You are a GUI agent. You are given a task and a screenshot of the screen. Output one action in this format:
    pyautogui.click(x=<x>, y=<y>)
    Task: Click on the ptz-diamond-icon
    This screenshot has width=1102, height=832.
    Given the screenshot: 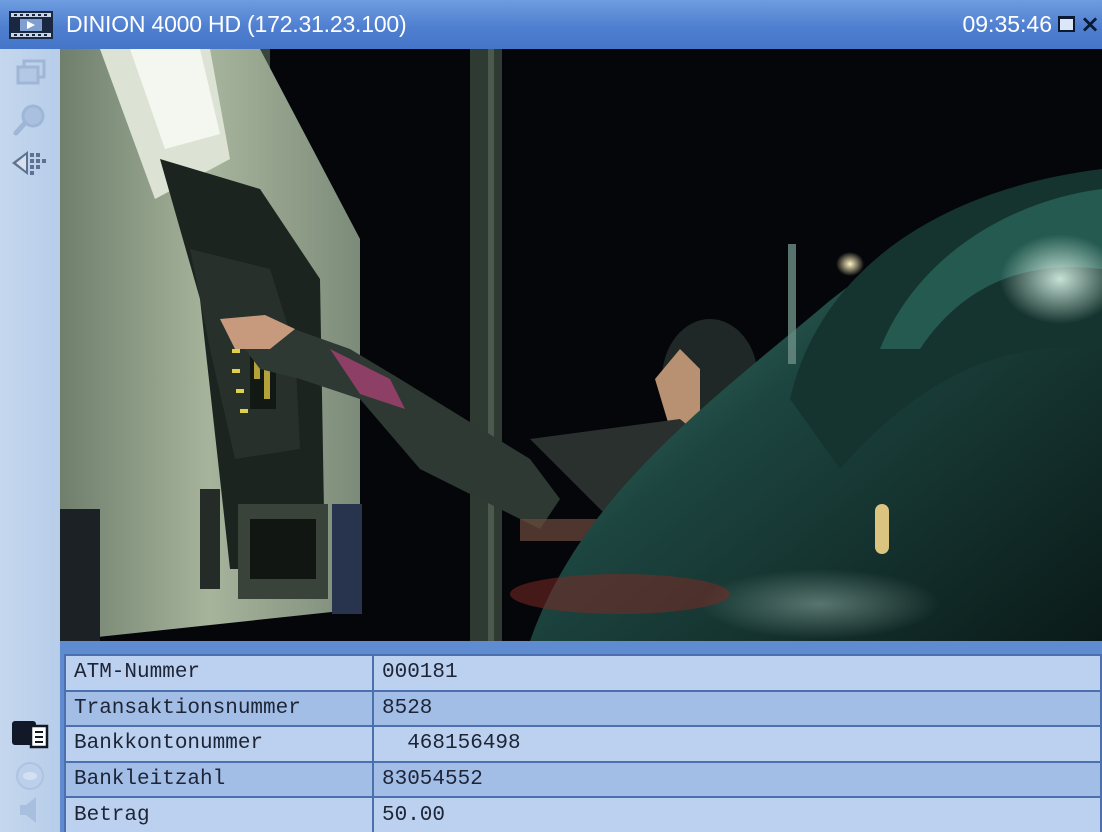 What is the action you would take?
    pyautogui.click(x=30, y=163)
    